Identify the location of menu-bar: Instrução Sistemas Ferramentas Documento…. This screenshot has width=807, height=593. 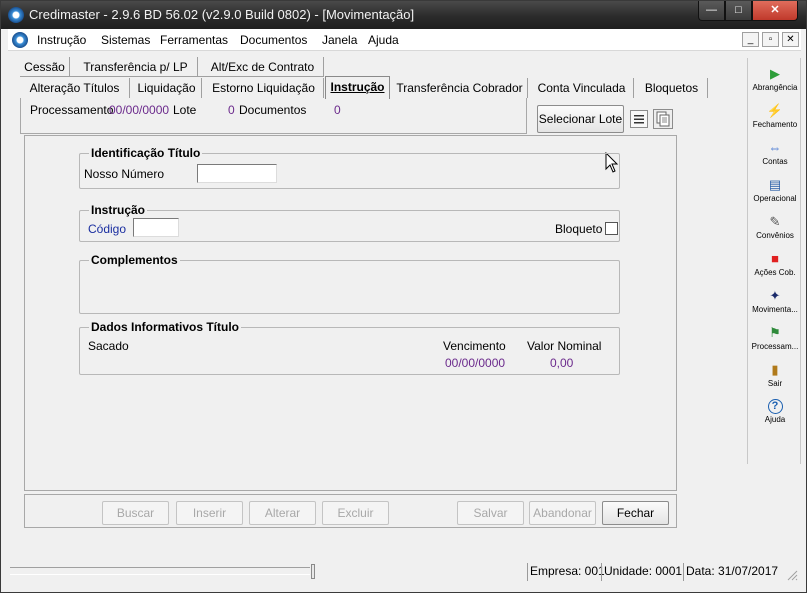
(404, 40).